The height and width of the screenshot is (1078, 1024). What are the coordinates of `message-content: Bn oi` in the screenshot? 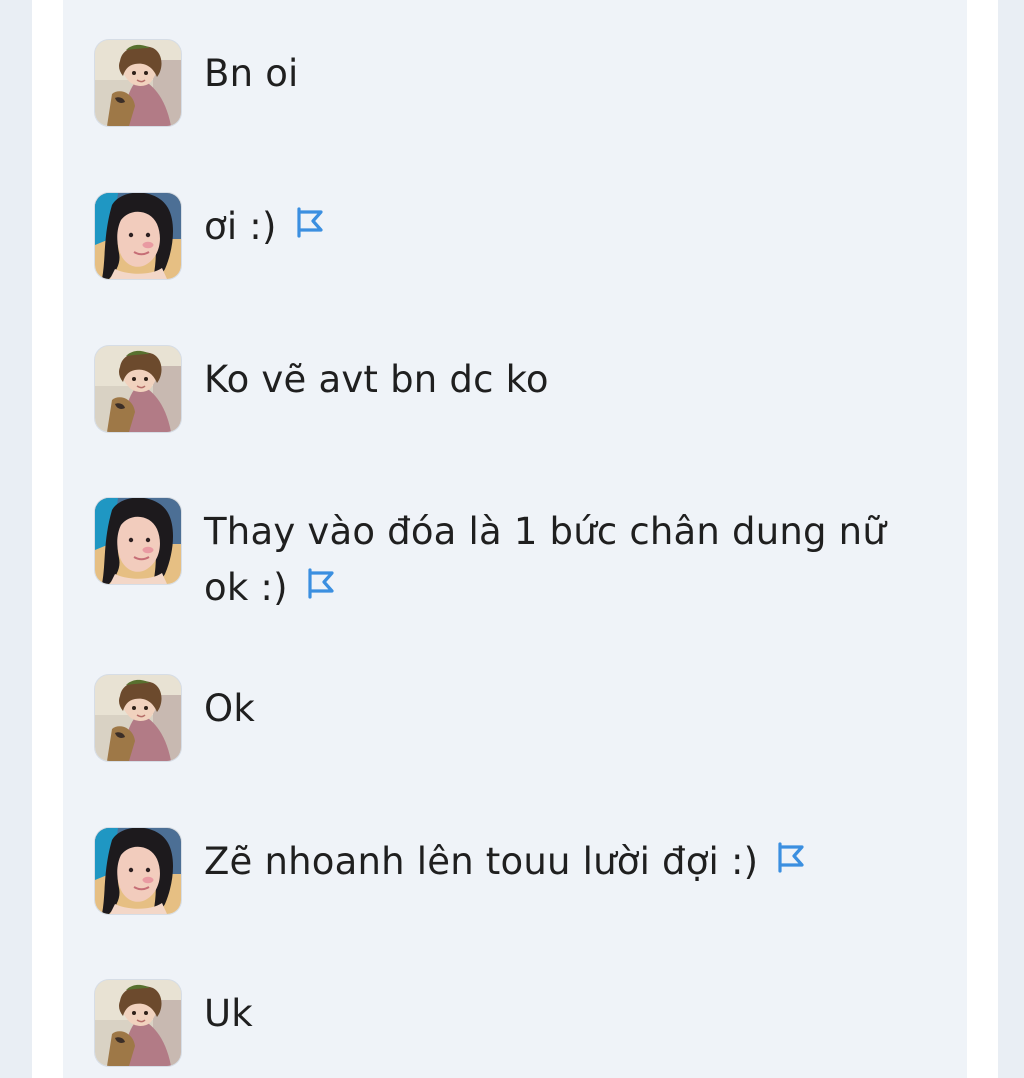 It's located at (251, 73).